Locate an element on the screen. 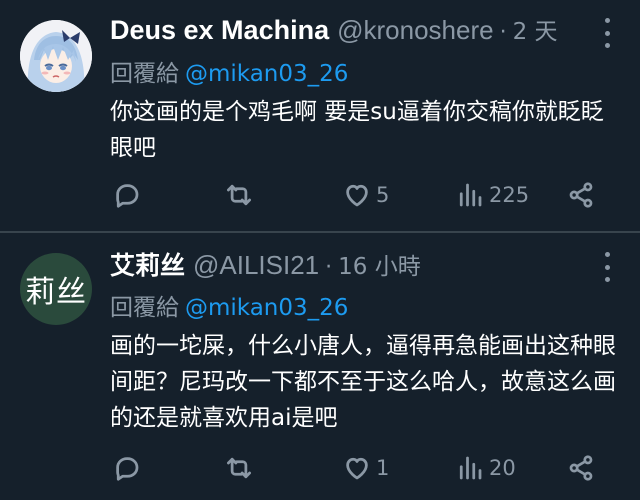  tweet-header: Deus ex Machina @kronoshere · 2 天 is located at coordinates (334, 30).